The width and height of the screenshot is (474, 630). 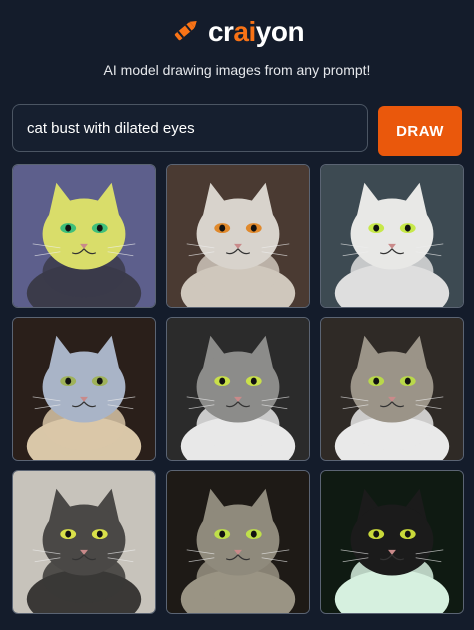 I want to click on brand-header: craiyon, so click(x=237, y=32).